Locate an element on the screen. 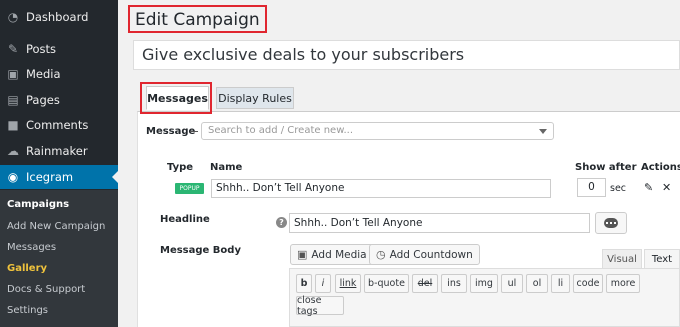 The image size is (680, 327). quicktag-code: code is located at coordinates (588, 283).